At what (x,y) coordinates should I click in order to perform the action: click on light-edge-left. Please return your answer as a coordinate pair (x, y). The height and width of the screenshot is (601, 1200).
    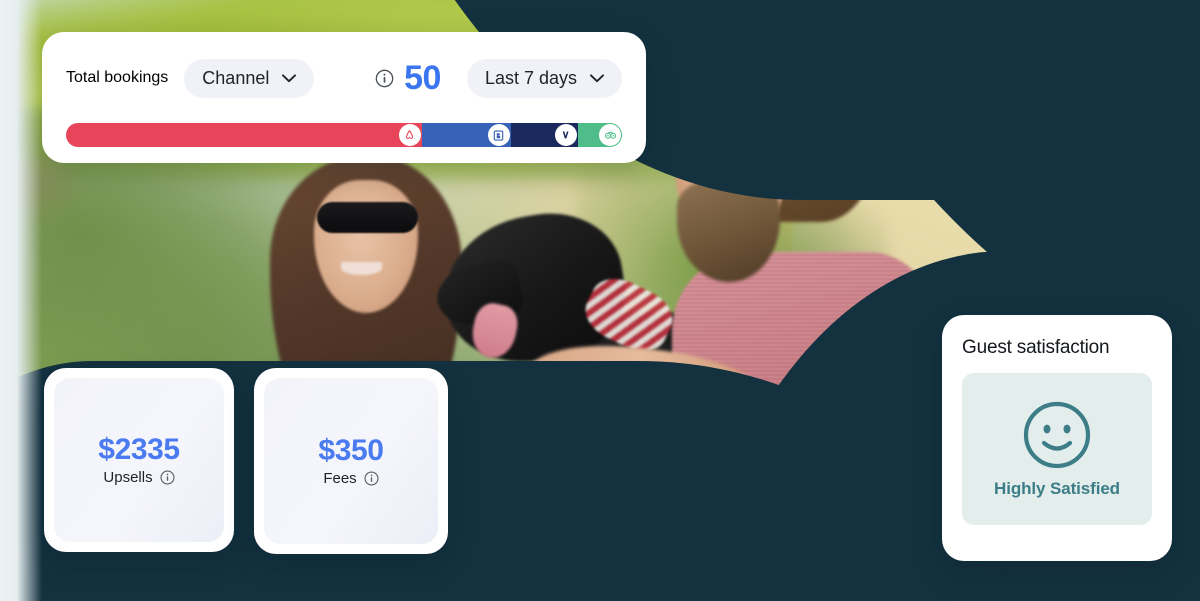
    Looking at the image, I should click on (21, 300).